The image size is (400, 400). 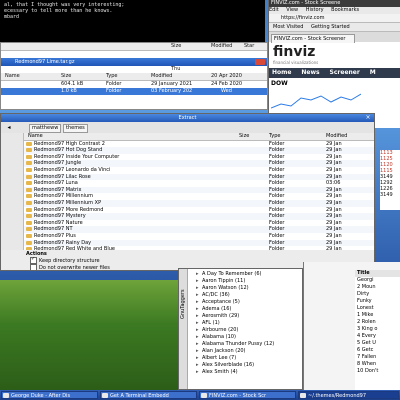 What do you see at coordinates (245, 281) in the screenshot?
I see `artist-row: Aaron Tippin (11)` at bounding box center [245, 281].